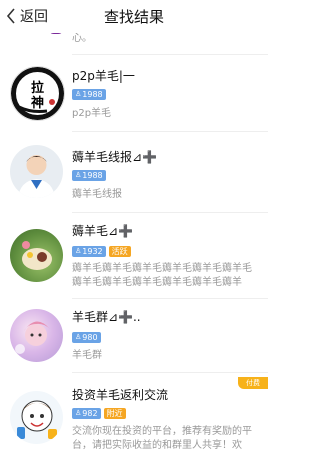  Describe the element at coordinates (37, 103) in the screenshot. I see `avatar-char-2: 神` at that location.